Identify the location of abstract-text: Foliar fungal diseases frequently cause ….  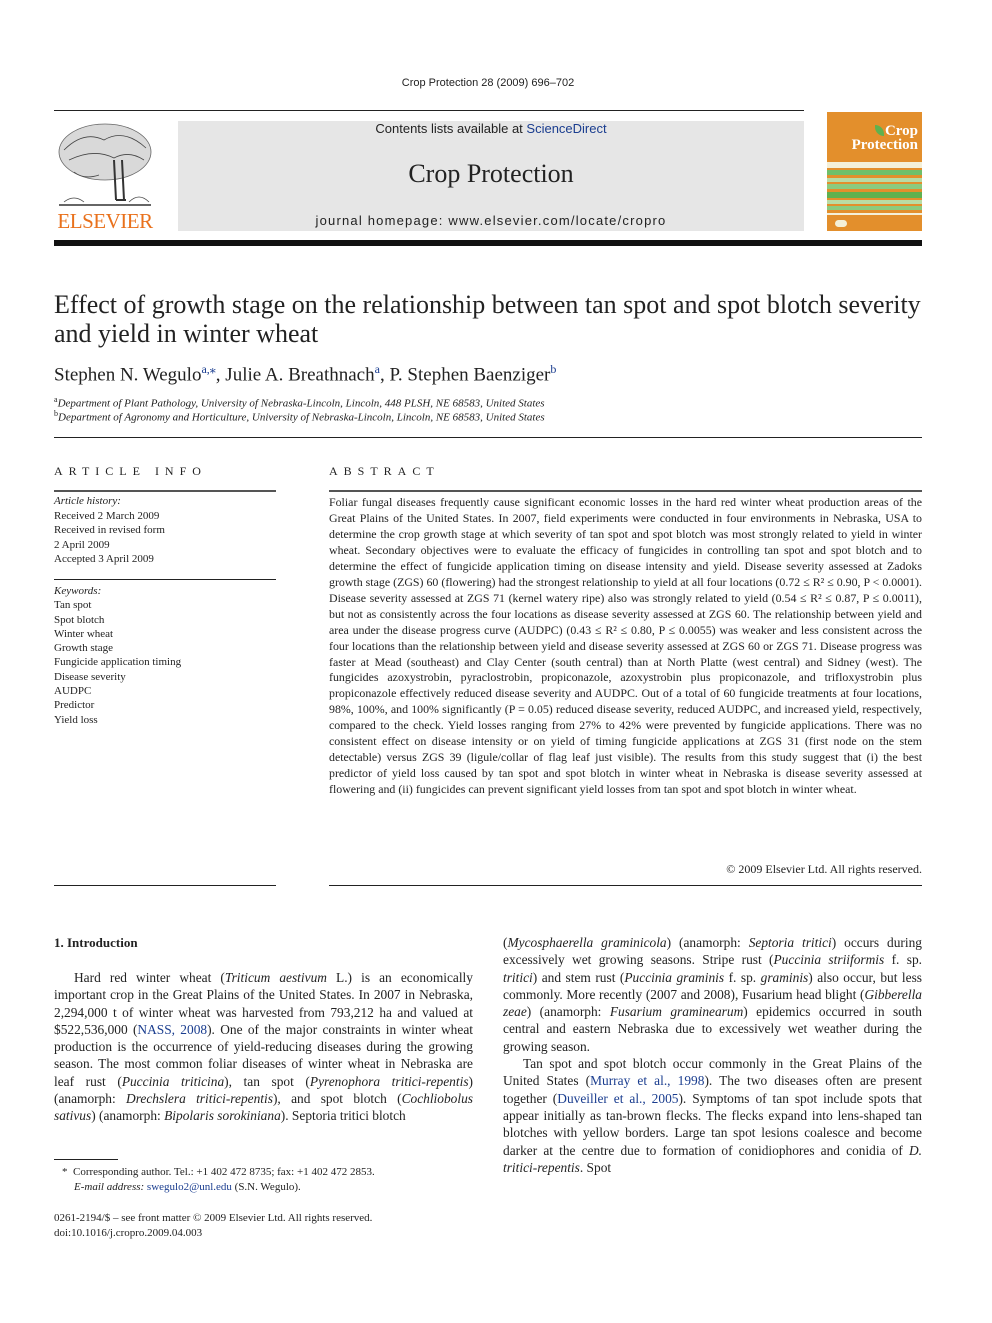
(625, 646).